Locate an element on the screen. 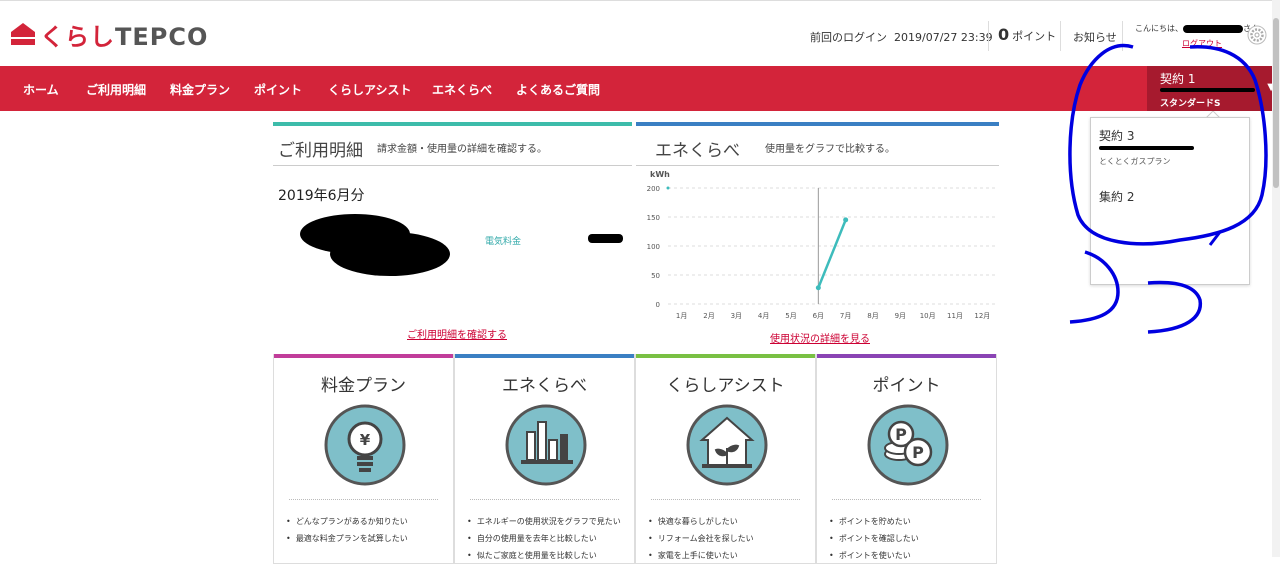  card-item: 自分の使用量を去年と比較したい is located at coordinates (536, 538).